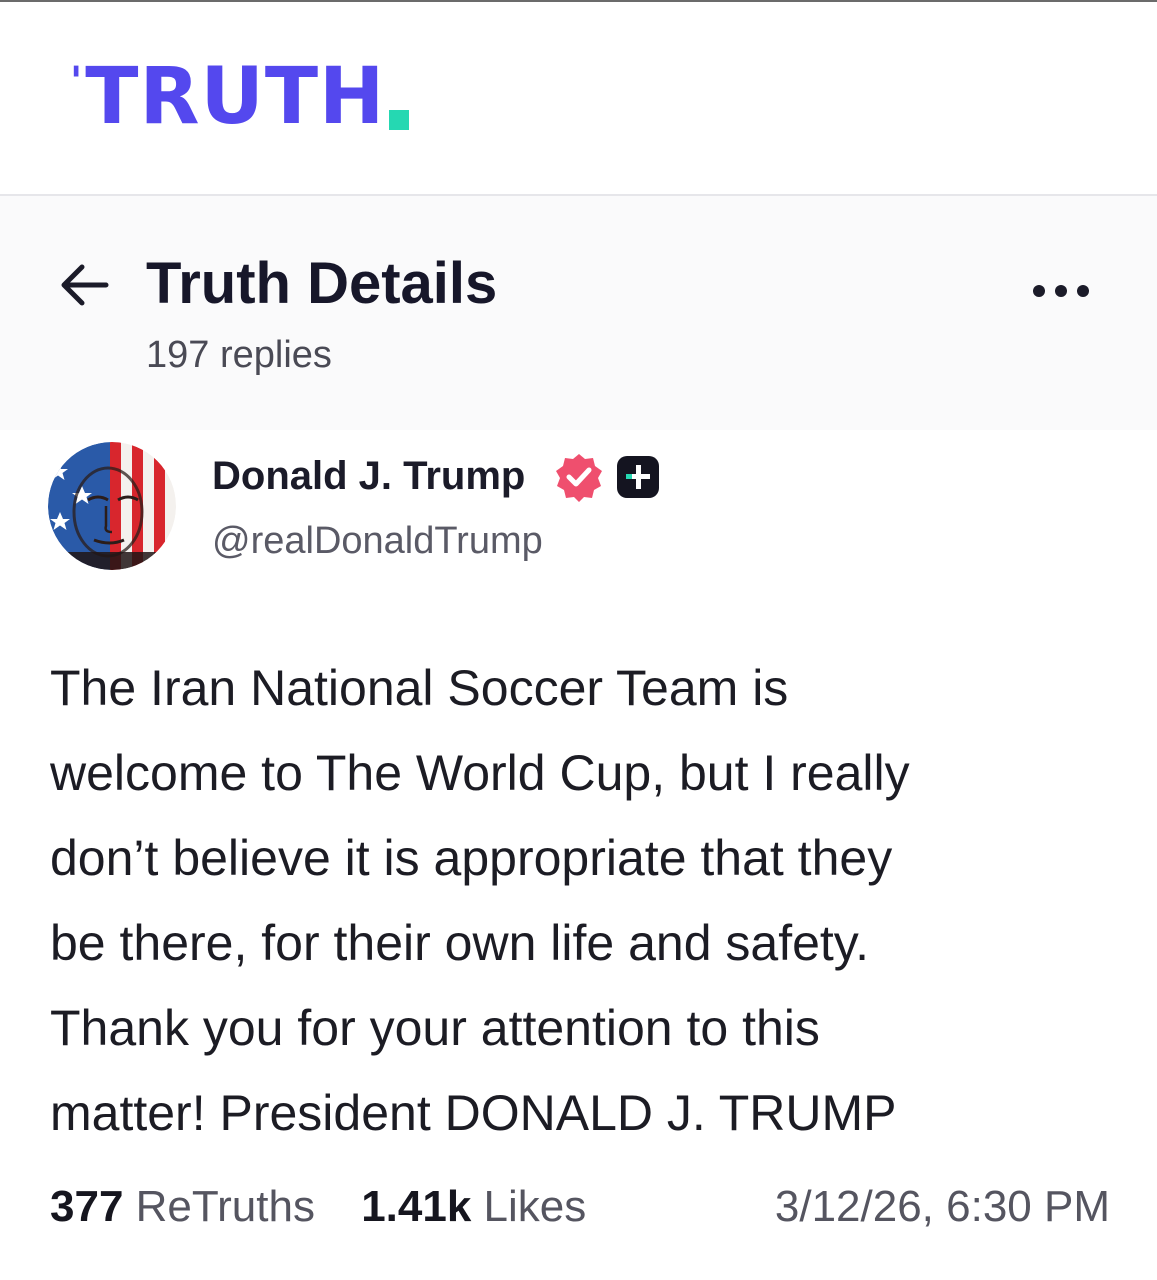 The width and height of the screenshot is (1157, 1280). What do you see at coordinates (239, 355) in the screenshot?
I see `replies-count: 197 replies` at bounding box center [239, 355].